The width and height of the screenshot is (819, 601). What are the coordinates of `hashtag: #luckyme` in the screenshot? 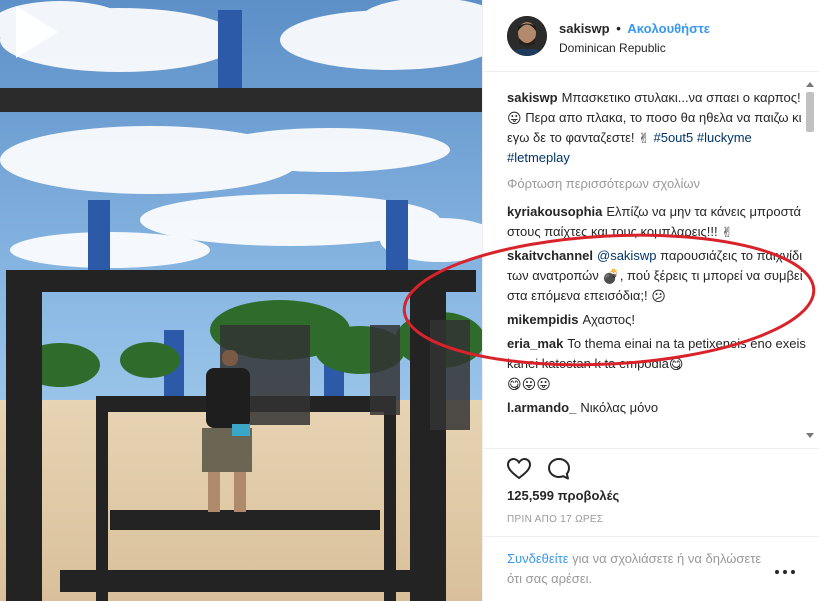 It's located at (724, 137).